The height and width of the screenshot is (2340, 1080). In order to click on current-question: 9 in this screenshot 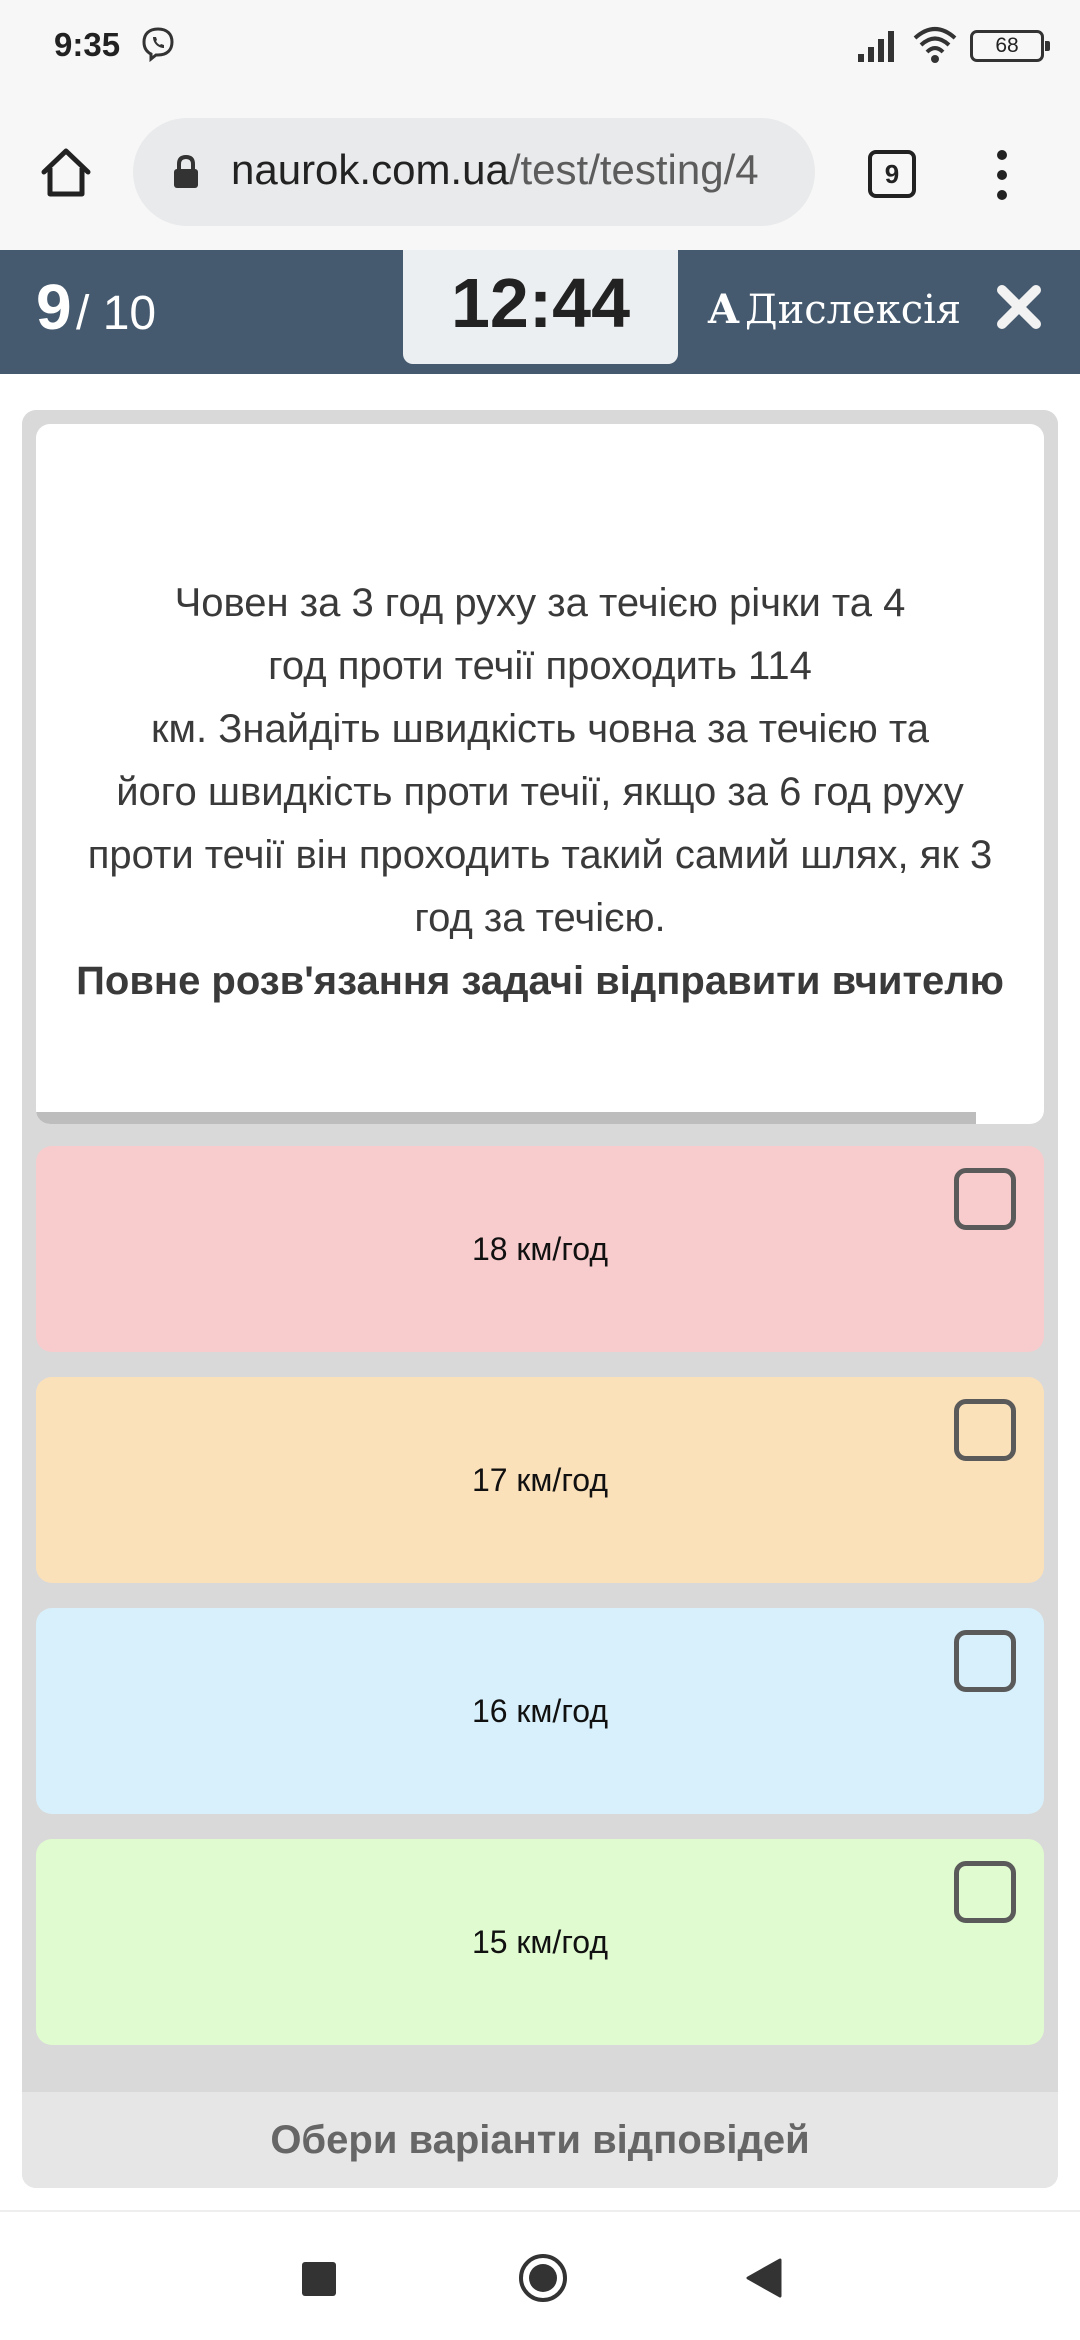, I will do `click(54, 307)`.